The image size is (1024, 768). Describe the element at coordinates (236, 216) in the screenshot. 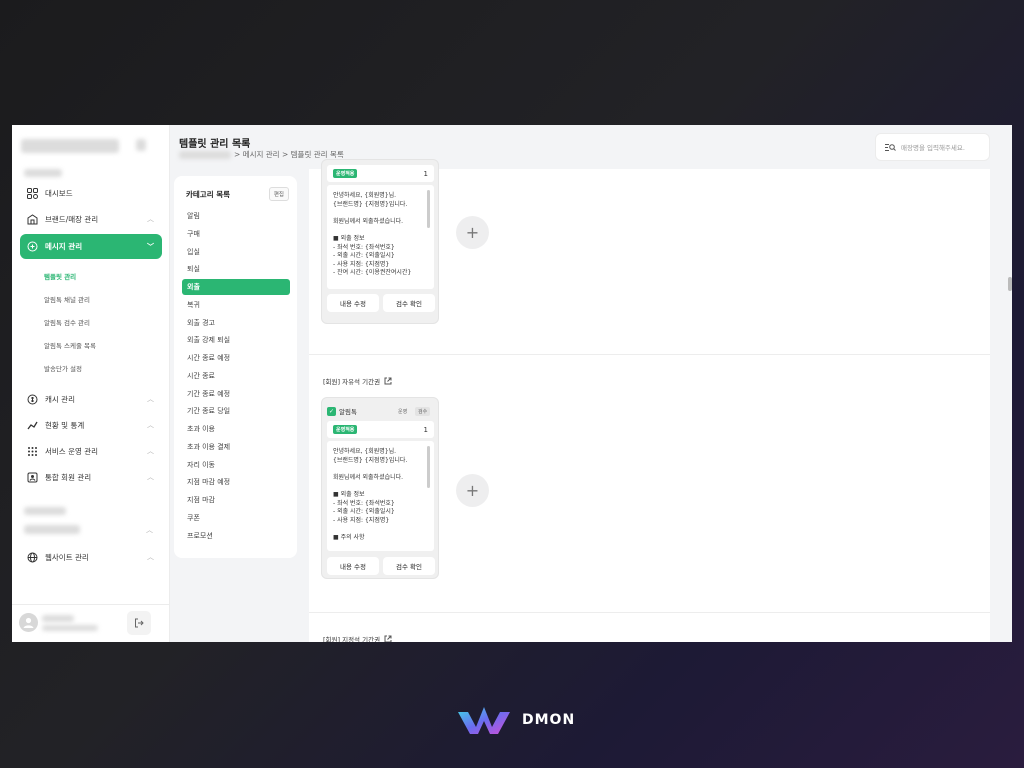

I see `category-item: 알림` at that location.